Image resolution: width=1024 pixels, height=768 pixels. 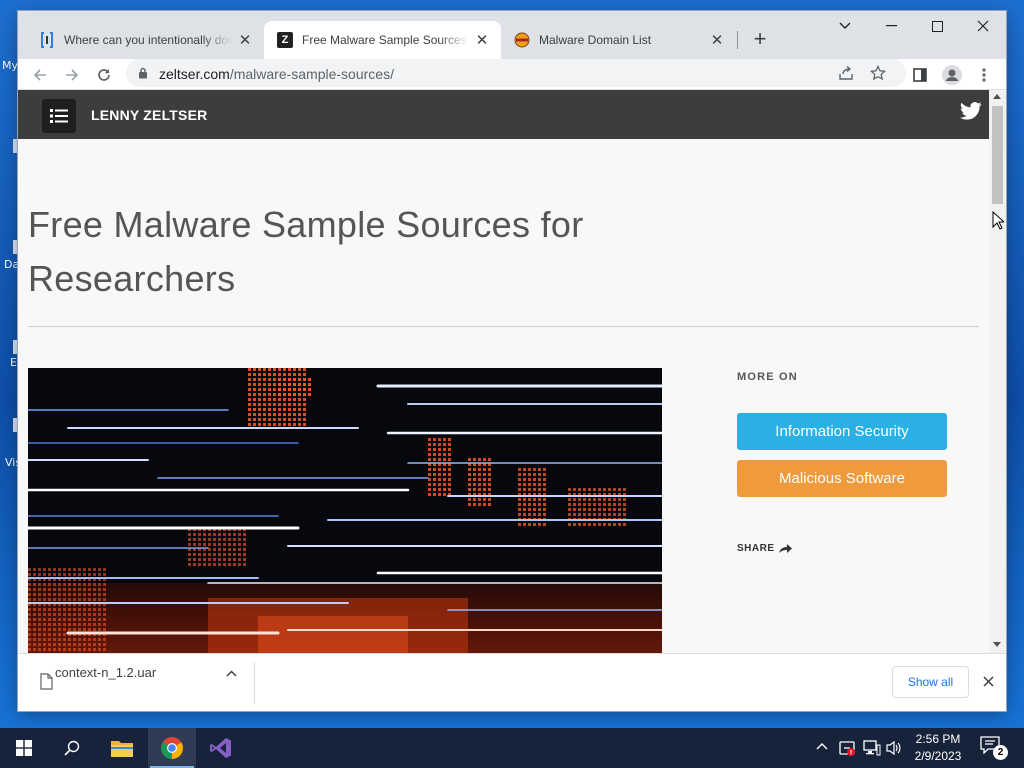 I want to click on vertical-scrollbar, so click(x=997, y=371).